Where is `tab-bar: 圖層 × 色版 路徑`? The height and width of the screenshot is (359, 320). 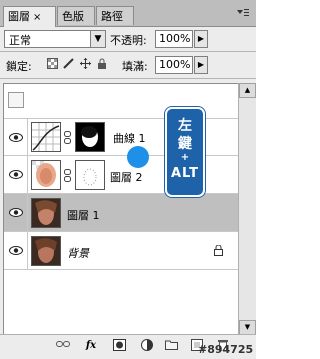
tab-bar: 圖層 × 色版 路徑 is located at coordinates (128, 13).